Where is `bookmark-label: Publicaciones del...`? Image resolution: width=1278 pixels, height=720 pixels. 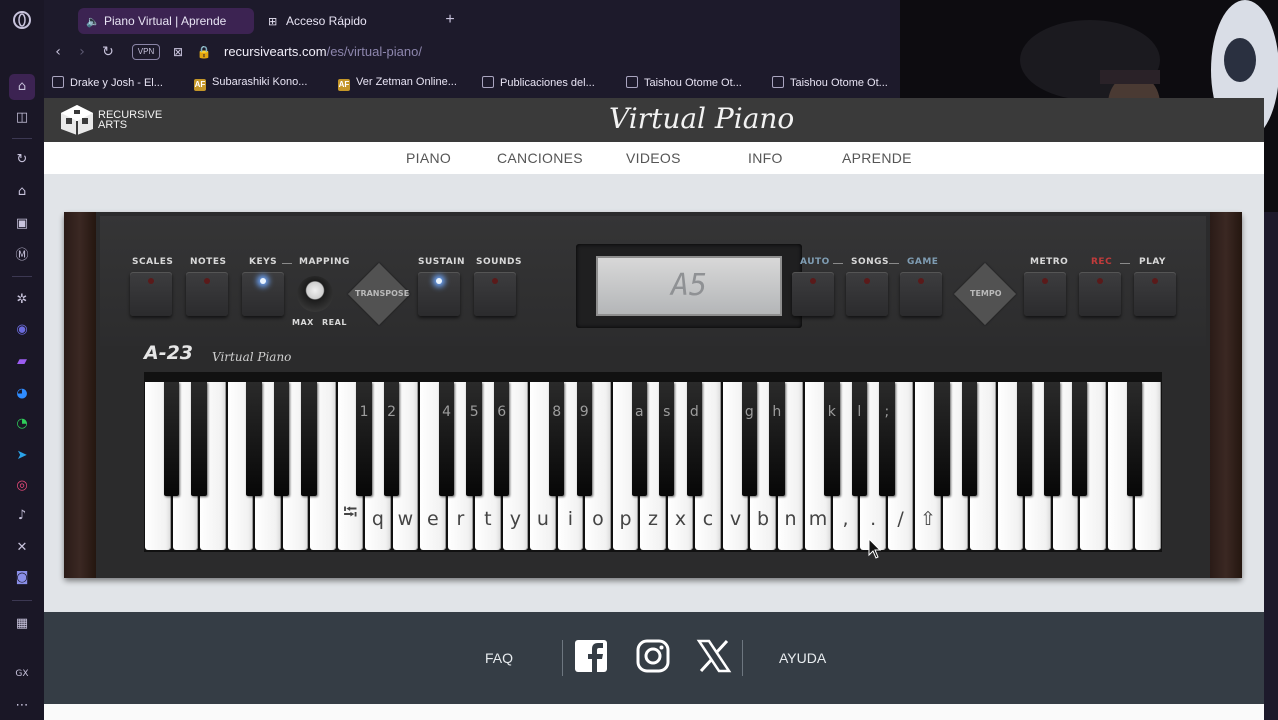
bookmark-label: Publicaciones del... is located at coordinates (547, 83).